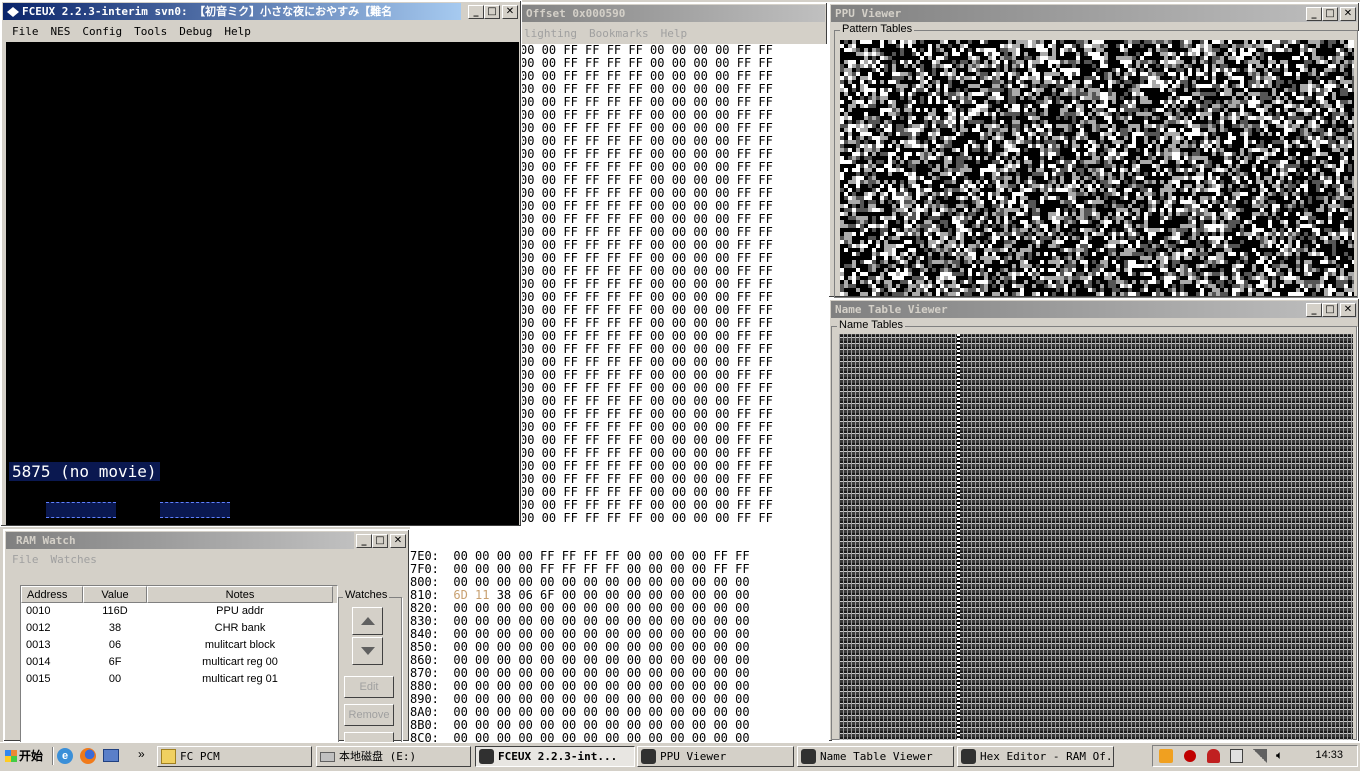 The height and width of the screenshot is (771, 1360). I want to click on col-value: Value, so click(115, 594).